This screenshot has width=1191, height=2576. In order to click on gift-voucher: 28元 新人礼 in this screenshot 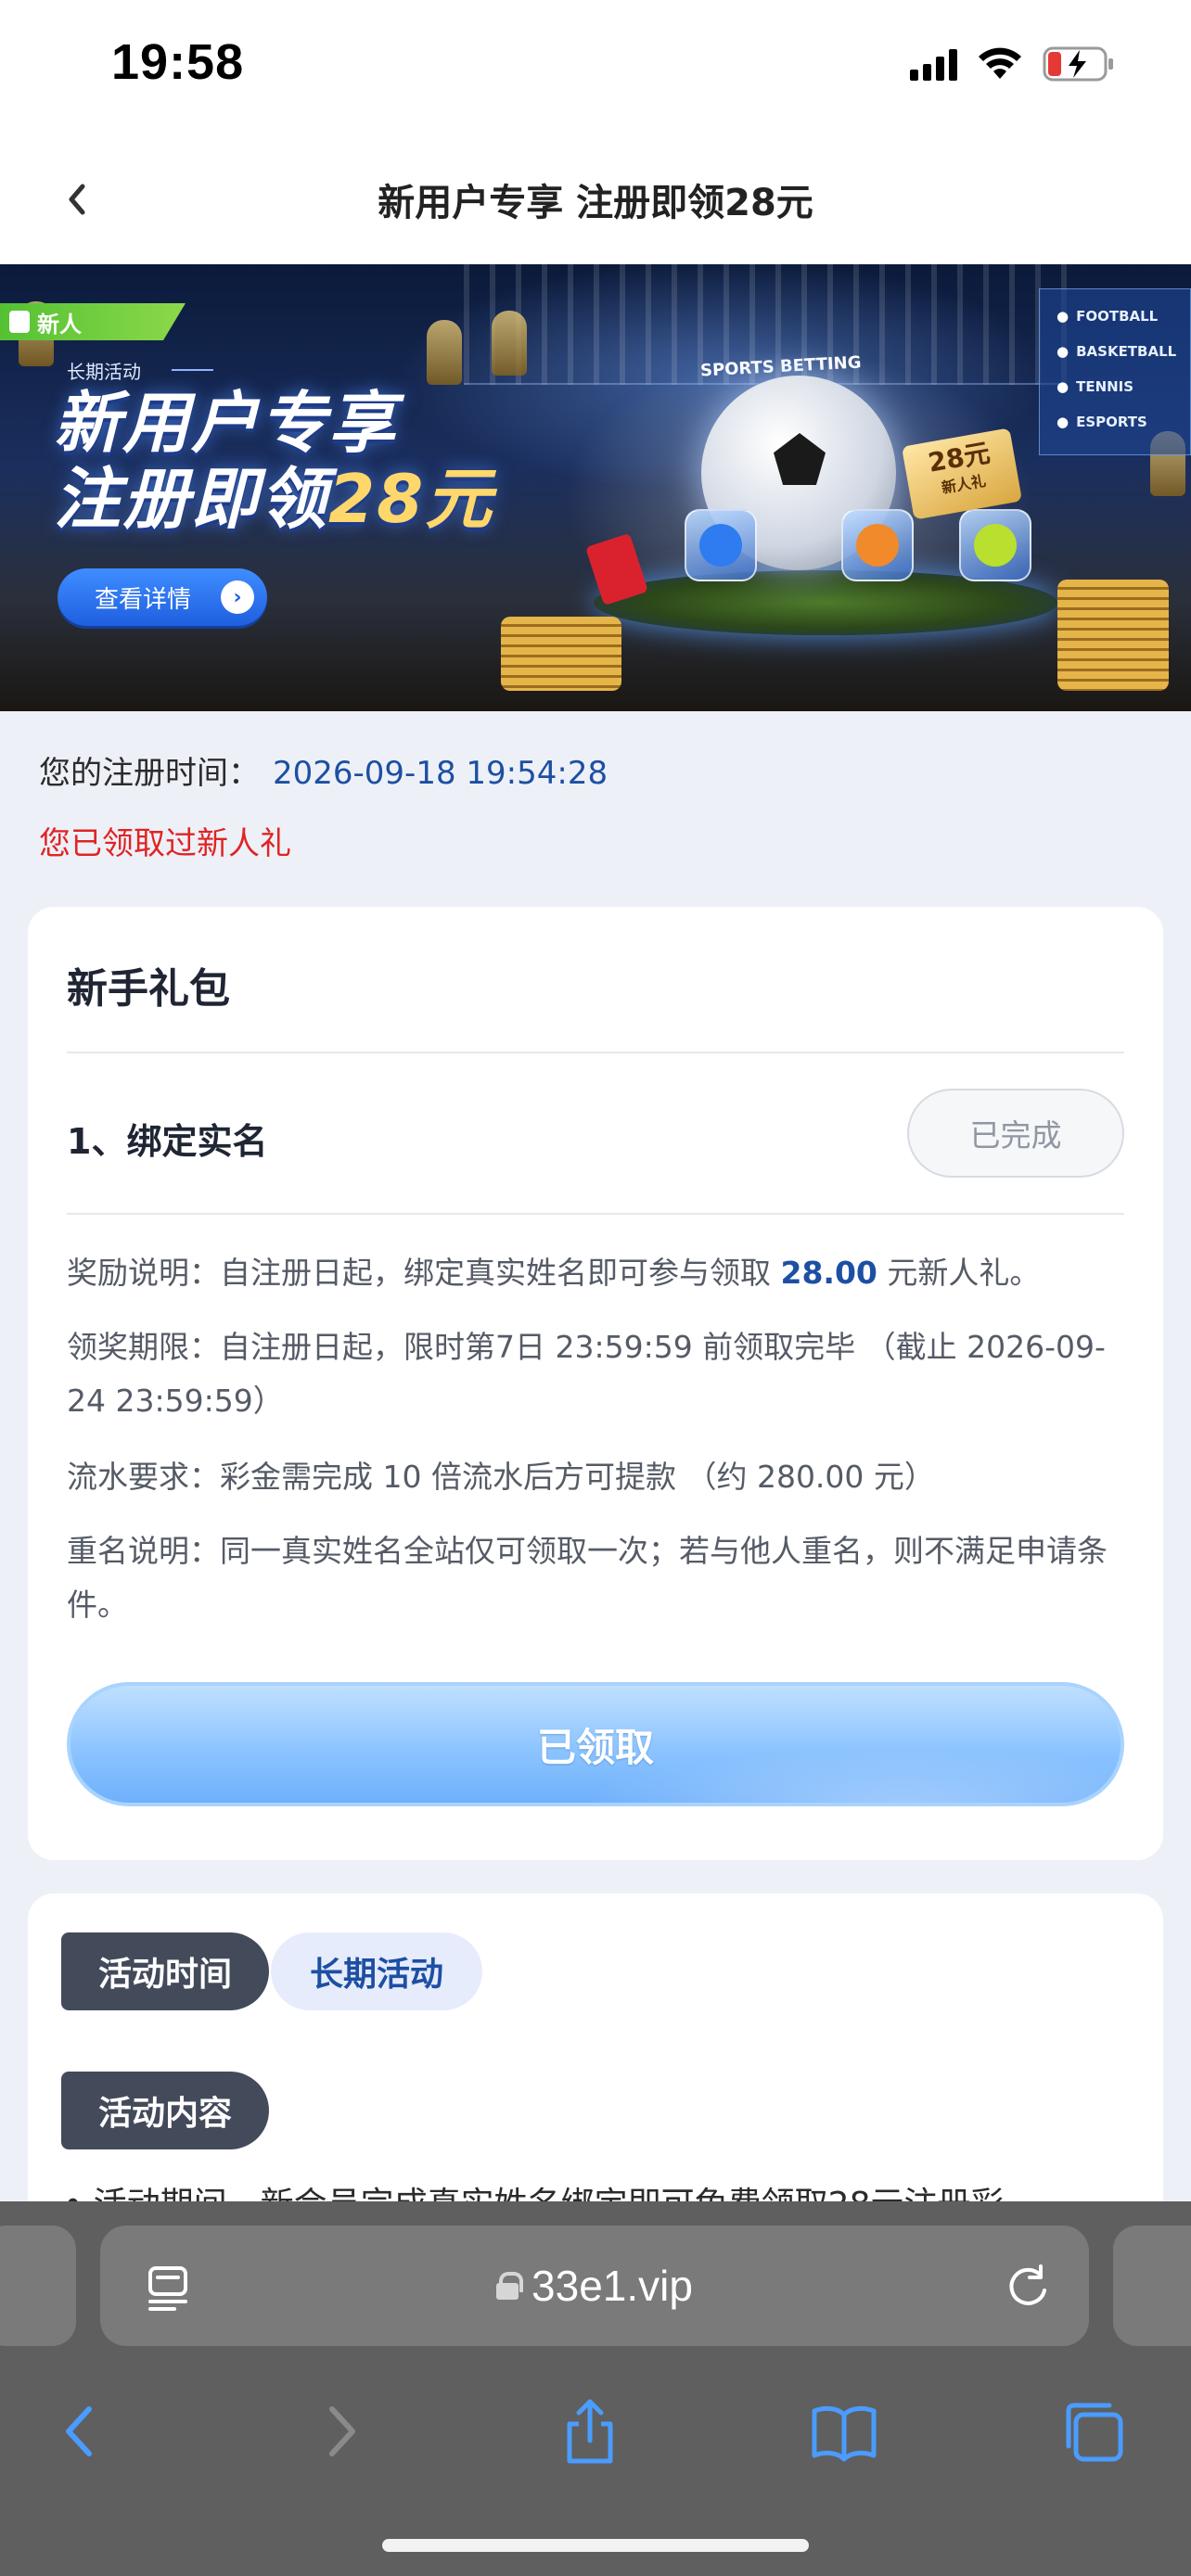, I will do `click(962, 473)`.